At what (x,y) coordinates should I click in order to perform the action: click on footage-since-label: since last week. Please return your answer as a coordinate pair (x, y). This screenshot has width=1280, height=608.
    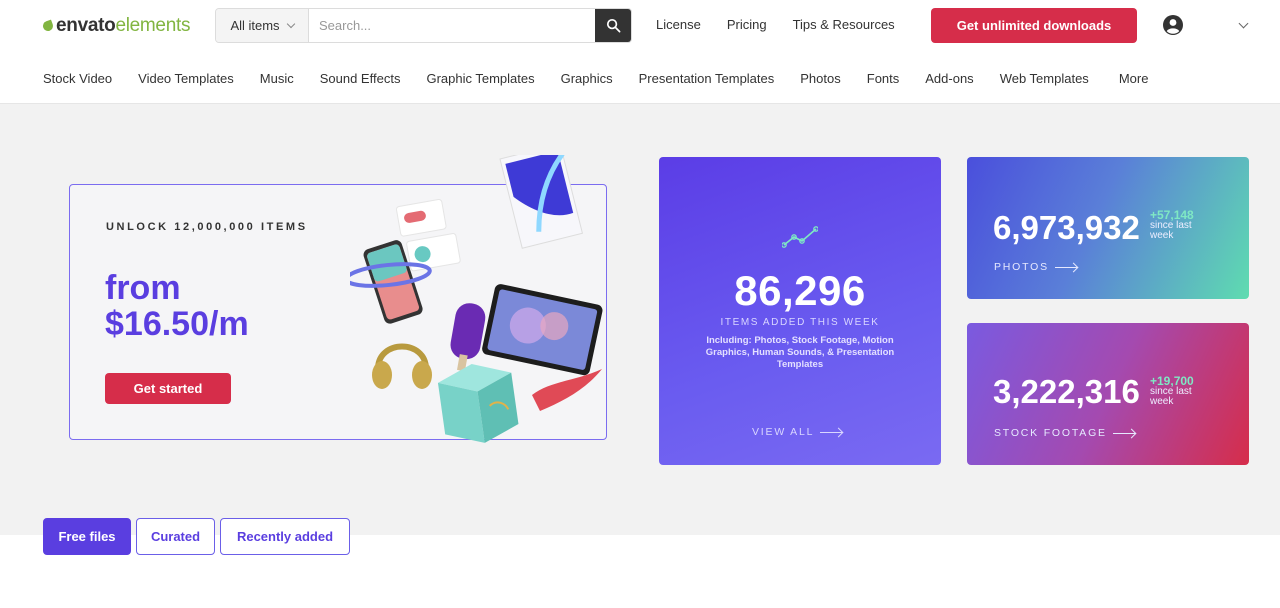
    Looking at the image, I should click on (1171, 396).